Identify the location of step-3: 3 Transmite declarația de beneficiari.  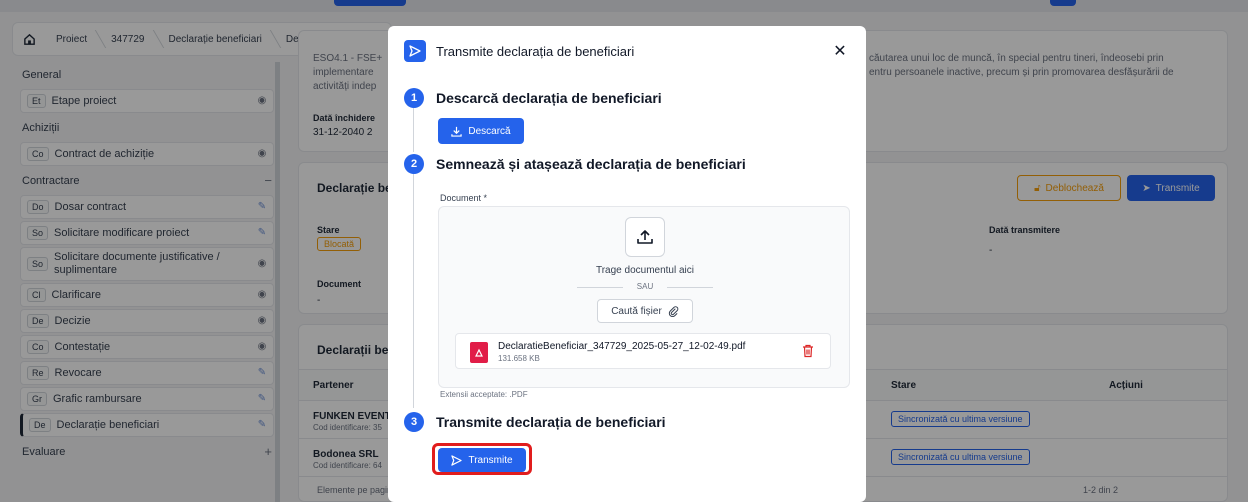
(535, 422).